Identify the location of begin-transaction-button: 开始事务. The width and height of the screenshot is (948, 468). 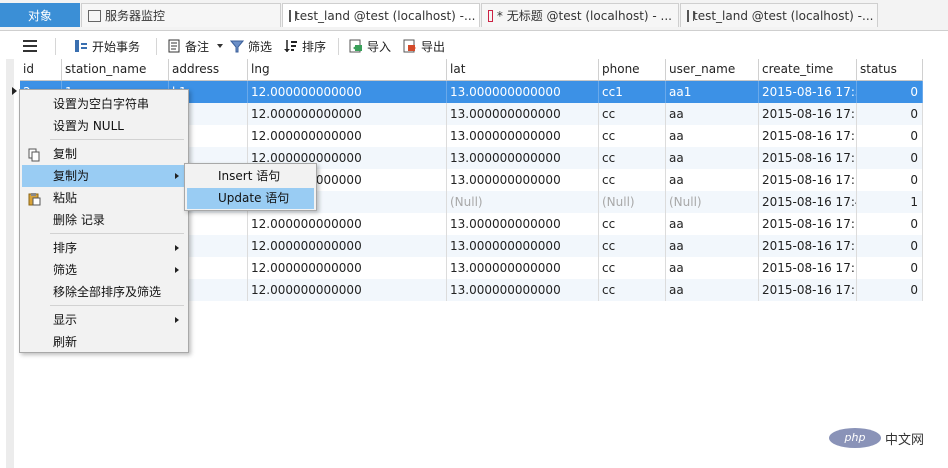
(107, 46).